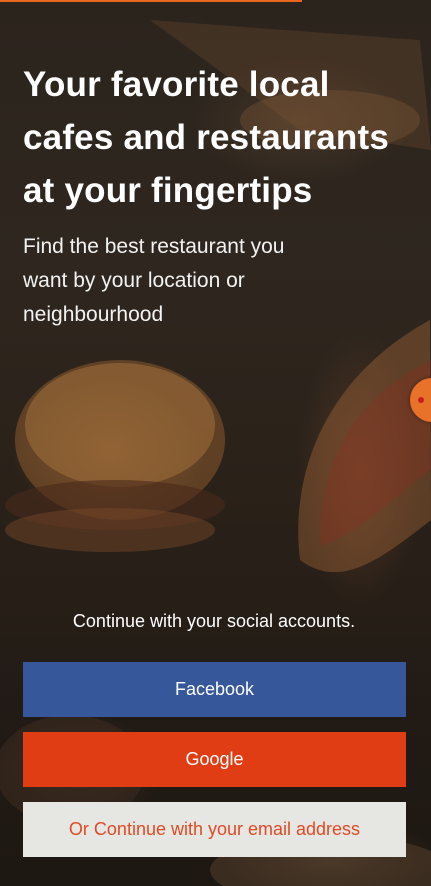 This screenshot has width=431, height=886. I want to click on social-accounts-caption: Continue with your social accounts., so click(214, 621).